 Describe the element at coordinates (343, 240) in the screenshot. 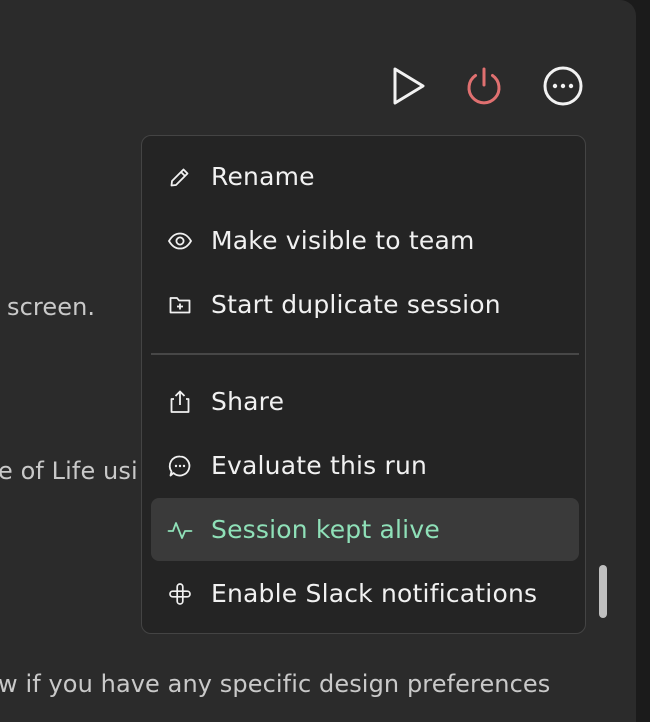

I see `menu-item-label: Make visible to team` at that location.